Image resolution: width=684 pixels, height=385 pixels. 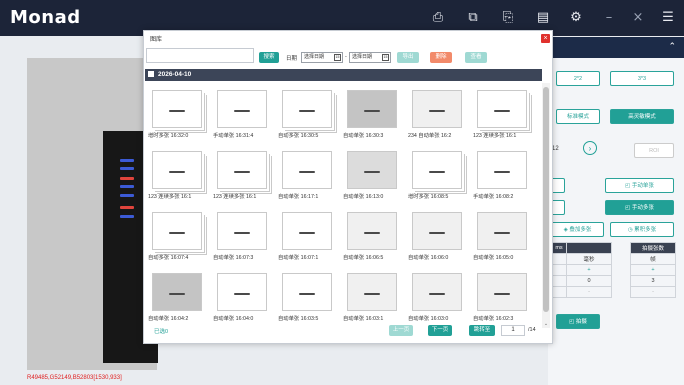 What do you see at coordinates (543, 18) in the screenshot?
I see `save-icon: ▤` at bounding box center [543, 18].